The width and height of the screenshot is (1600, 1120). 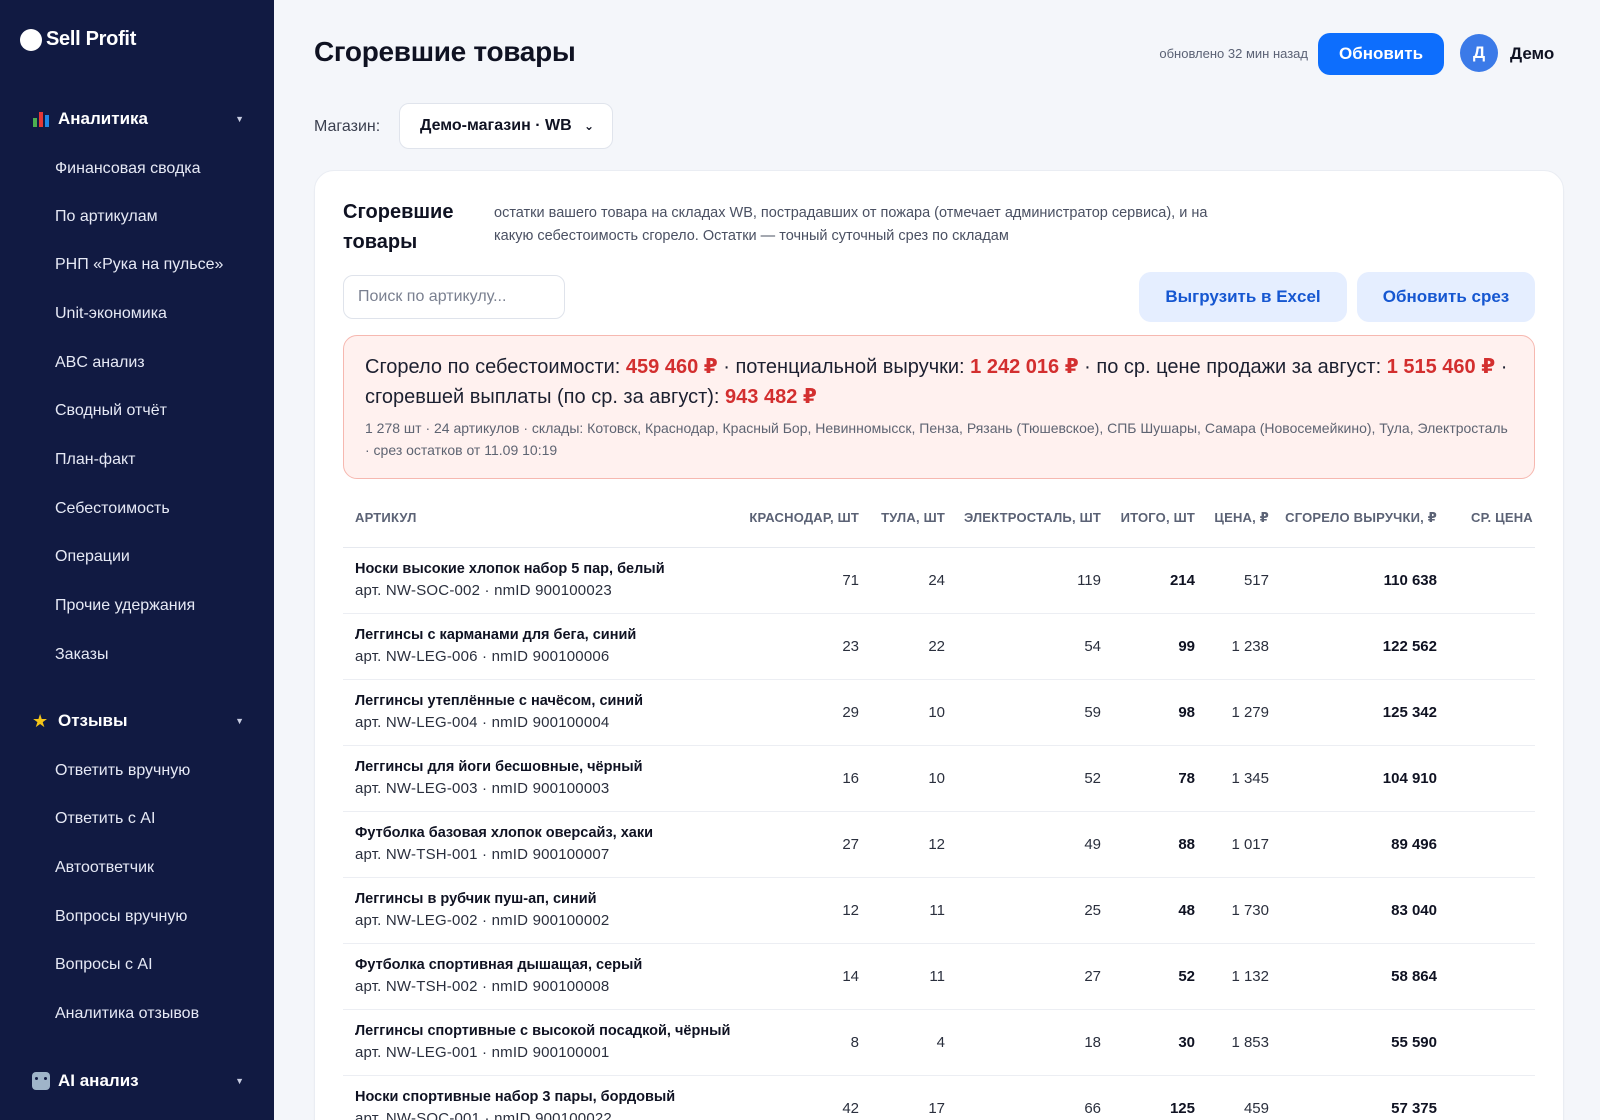 What do you see at coordinates (809, 1042) in the screenshot?
I see `krasnodar-cell: 8` at bounding box center [809, 1042].